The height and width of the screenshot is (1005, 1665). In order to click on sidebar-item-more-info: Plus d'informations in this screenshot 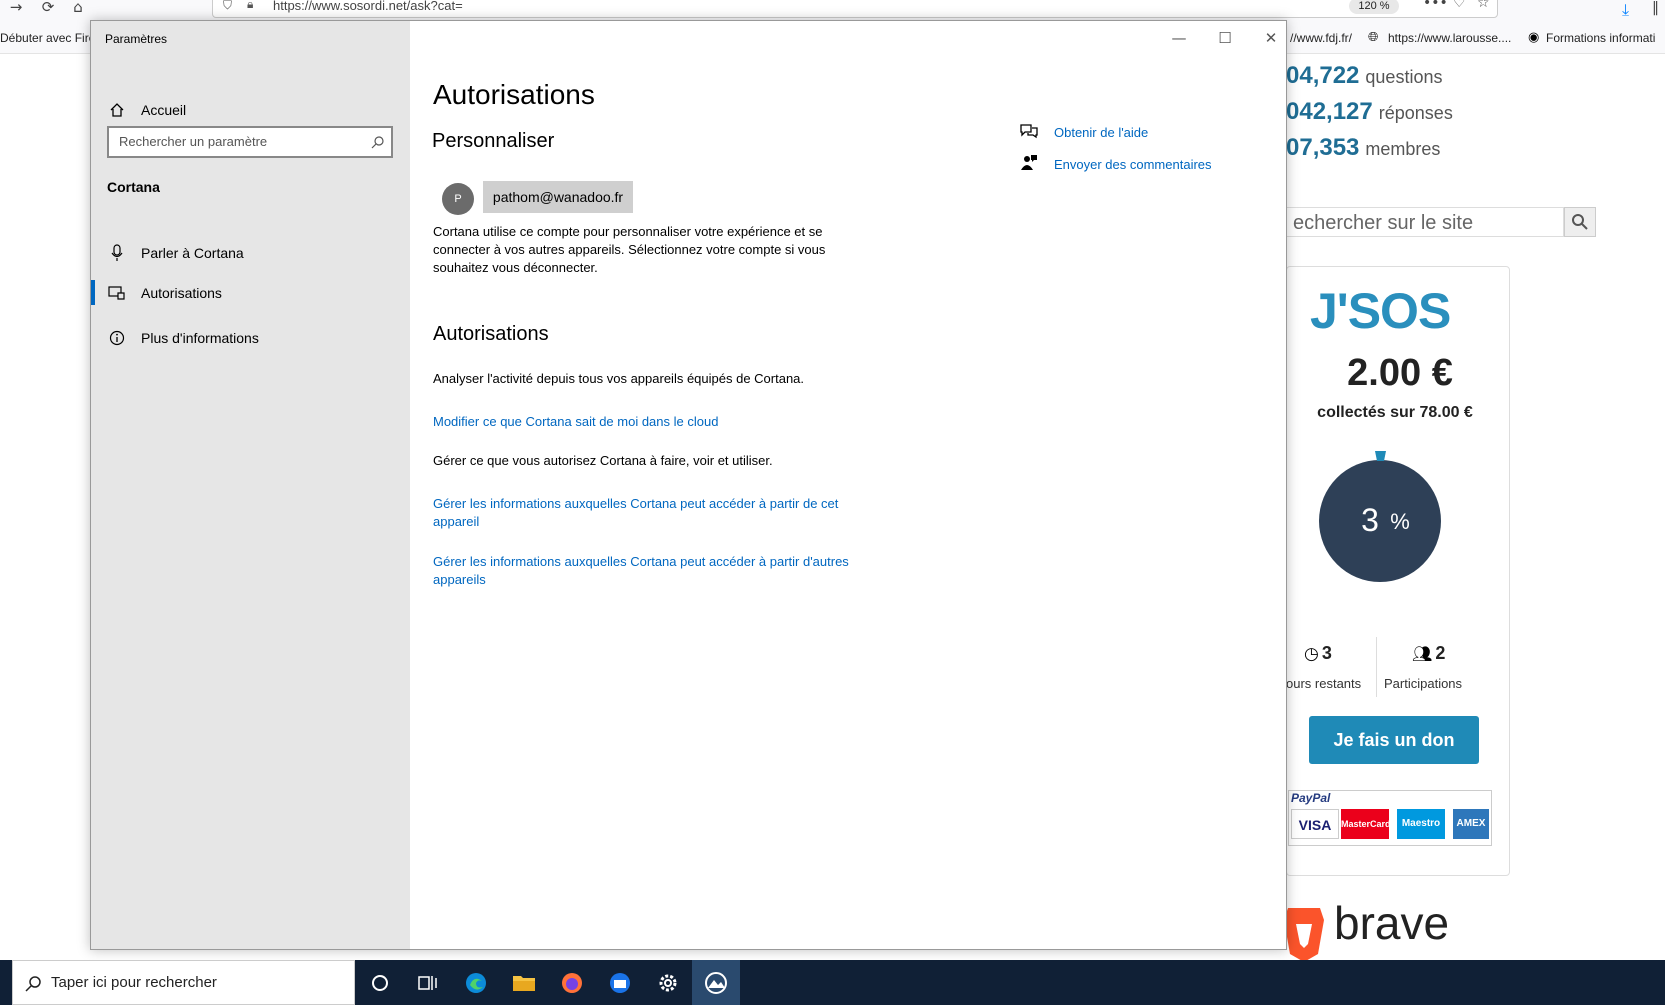, I will do `click(183, 338)`.